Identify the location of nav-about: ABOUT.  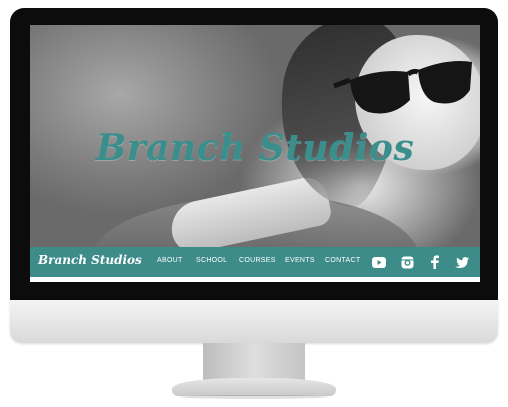
(170, 260).